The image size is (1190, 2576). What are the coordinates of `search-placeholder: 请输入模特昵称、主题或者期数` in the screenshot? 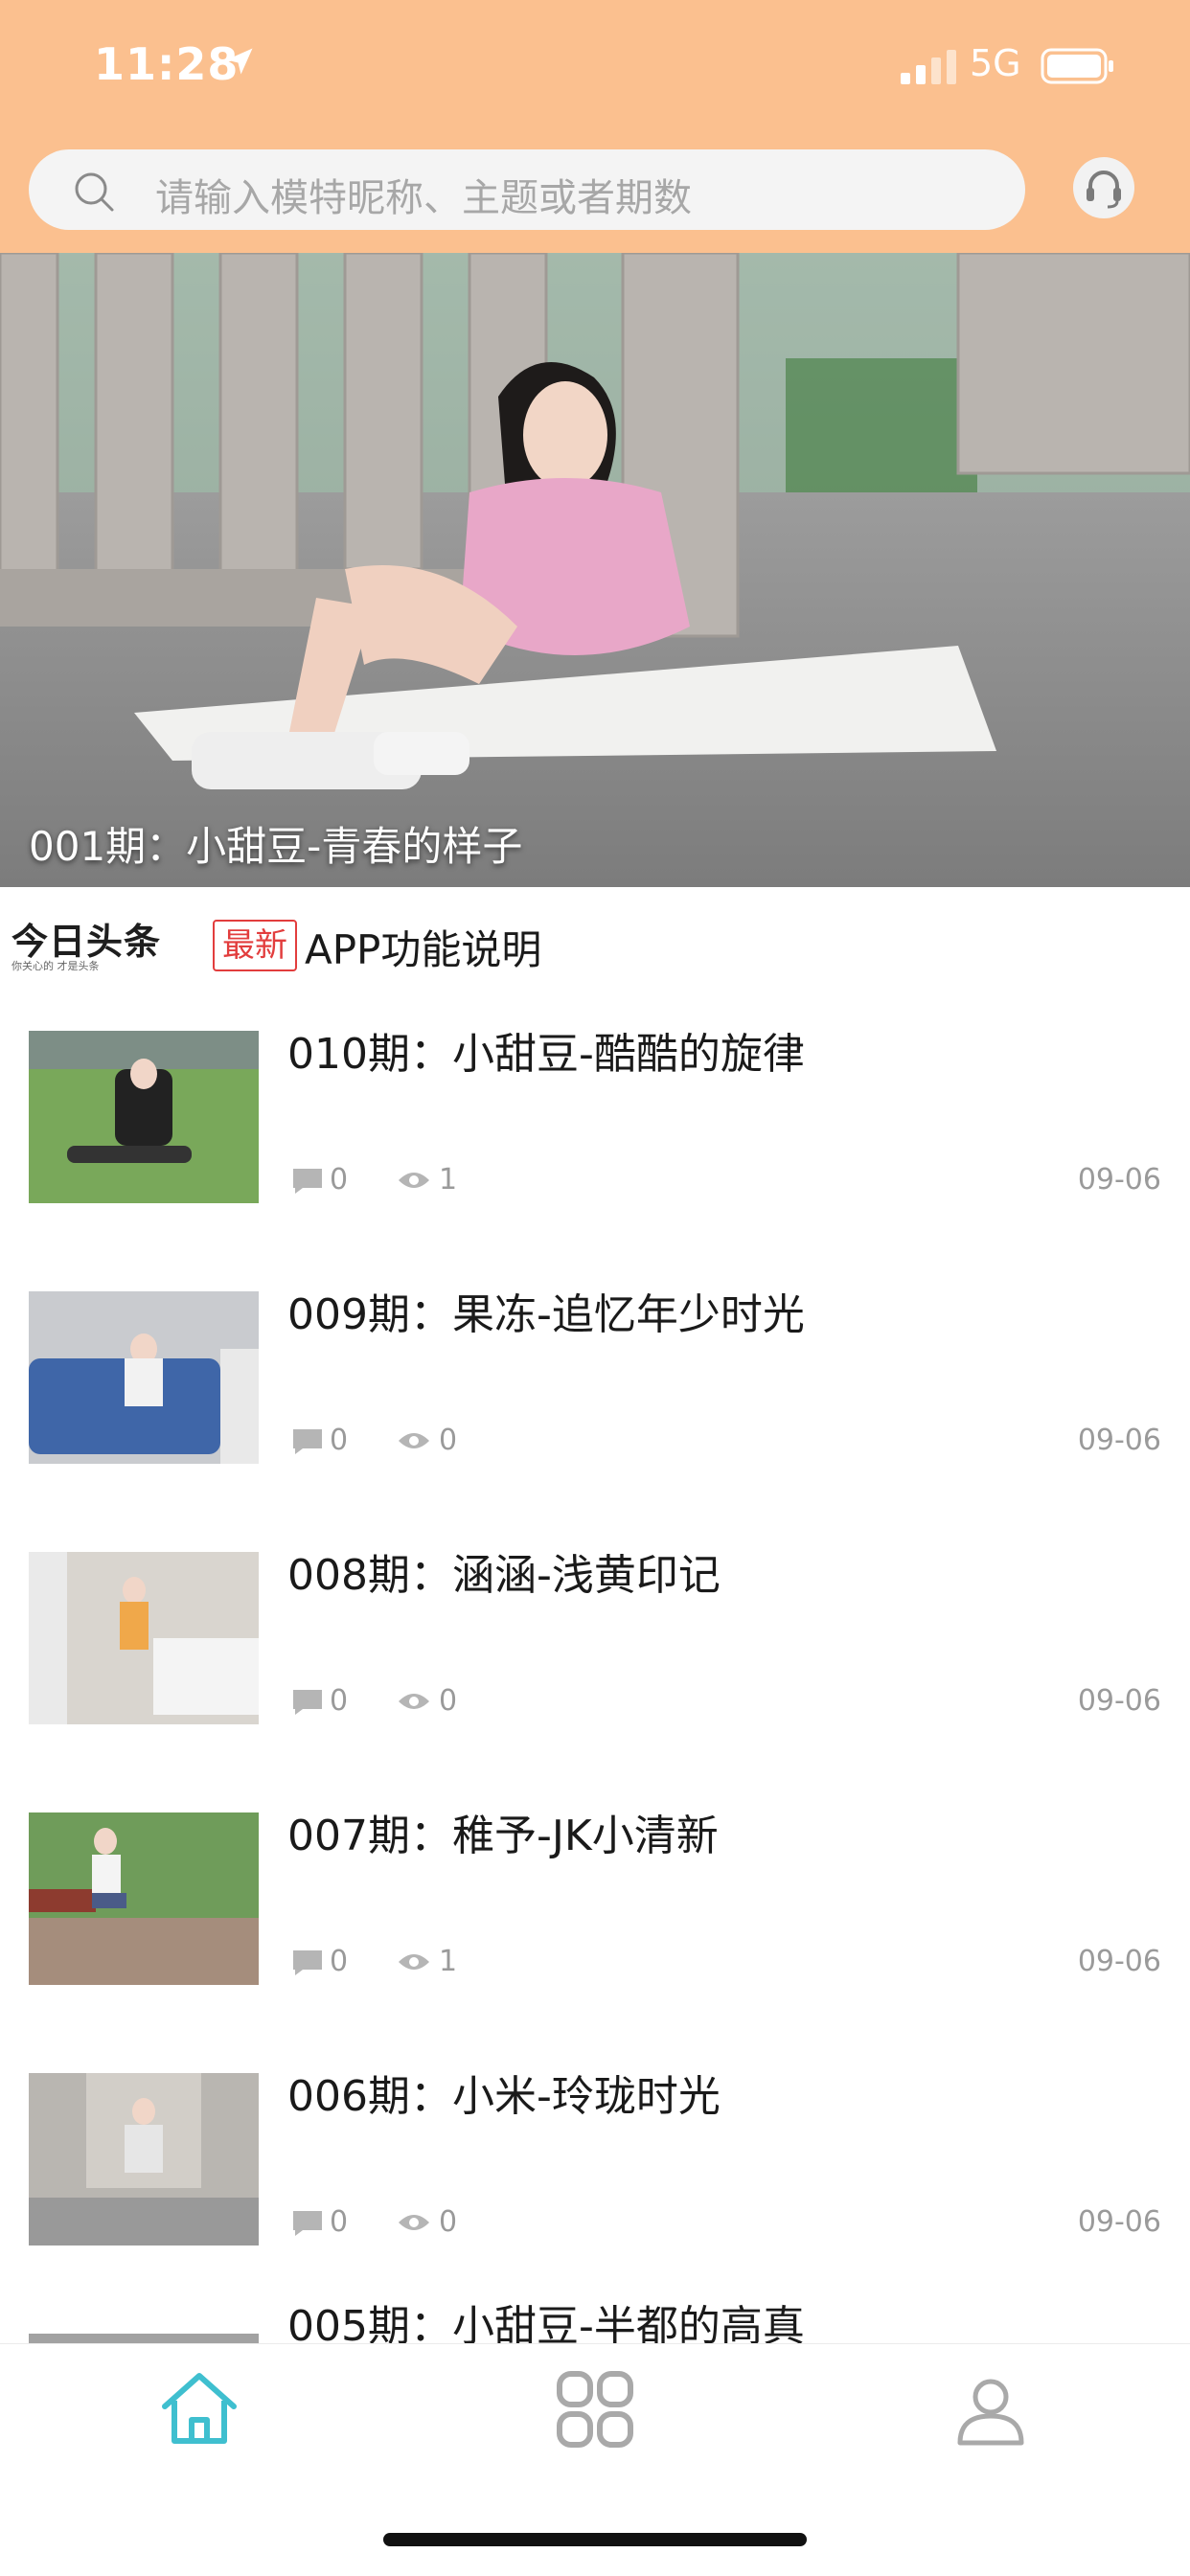 It's located at (424, 198).